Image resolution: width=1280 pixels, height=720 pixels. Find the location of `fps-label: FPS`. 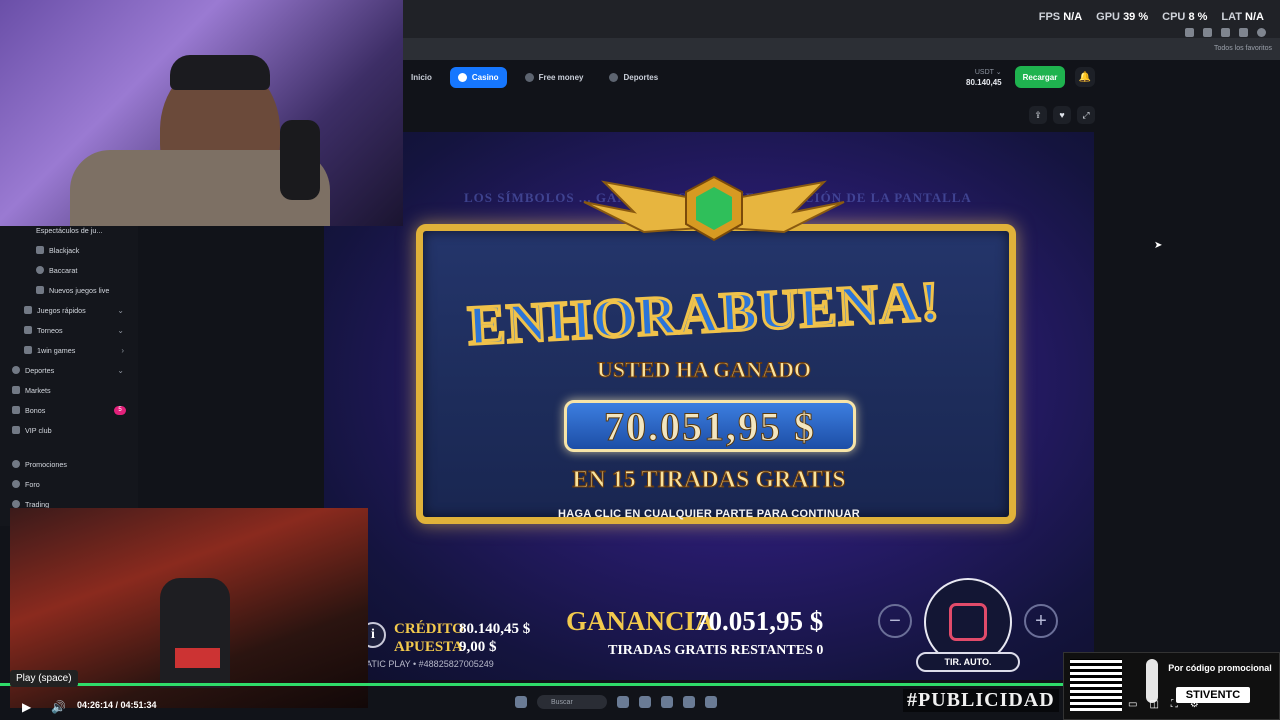

fps-label: FPS is located at coordinates (1049, 17).